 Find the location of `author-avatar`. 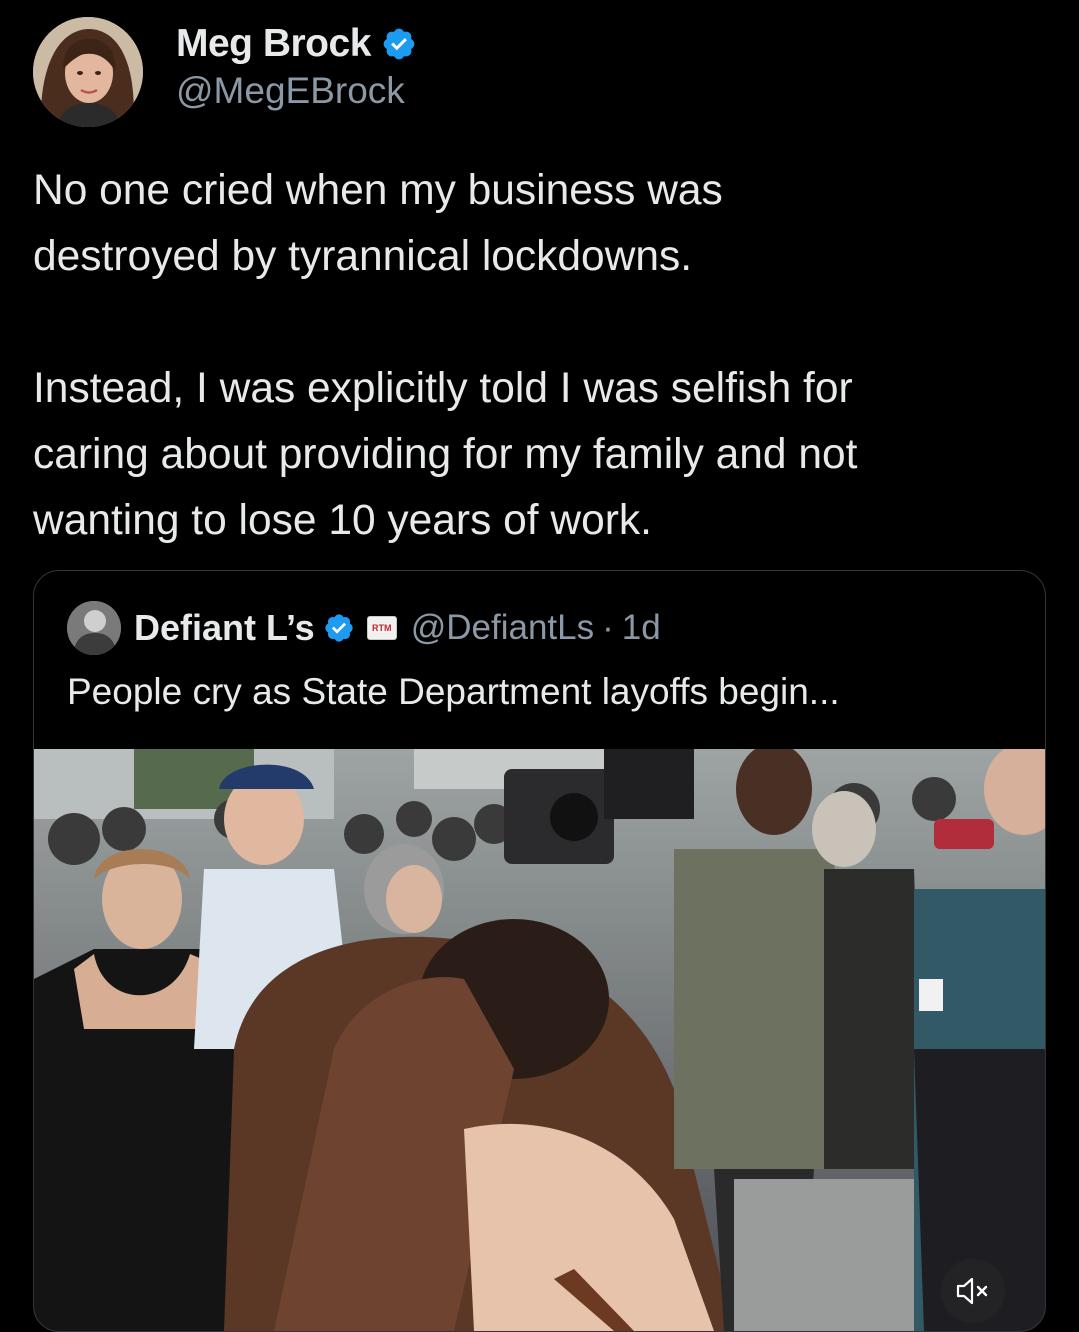

author-avatar is located at coordinates (88, 72).